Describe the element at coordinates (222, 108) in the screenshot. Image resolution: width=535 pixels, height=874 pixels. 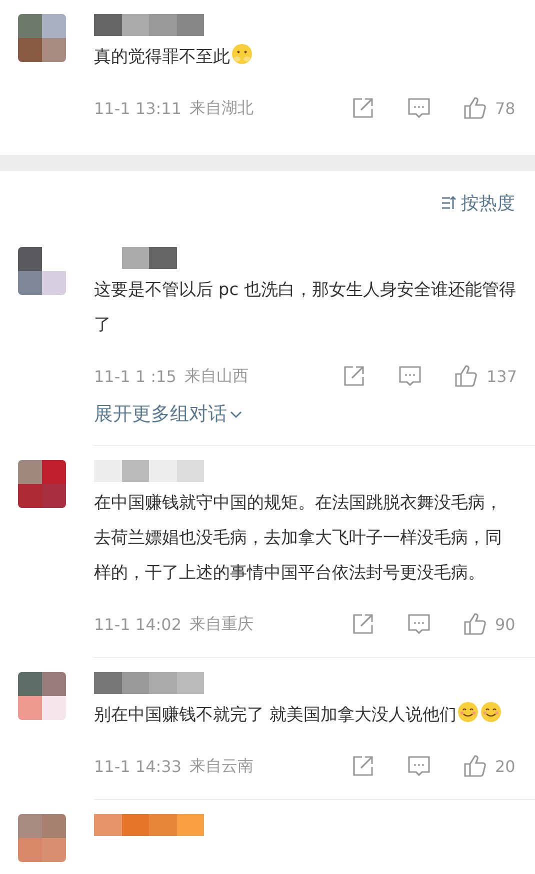
I see `comment-location: 来自湖北` at that location.